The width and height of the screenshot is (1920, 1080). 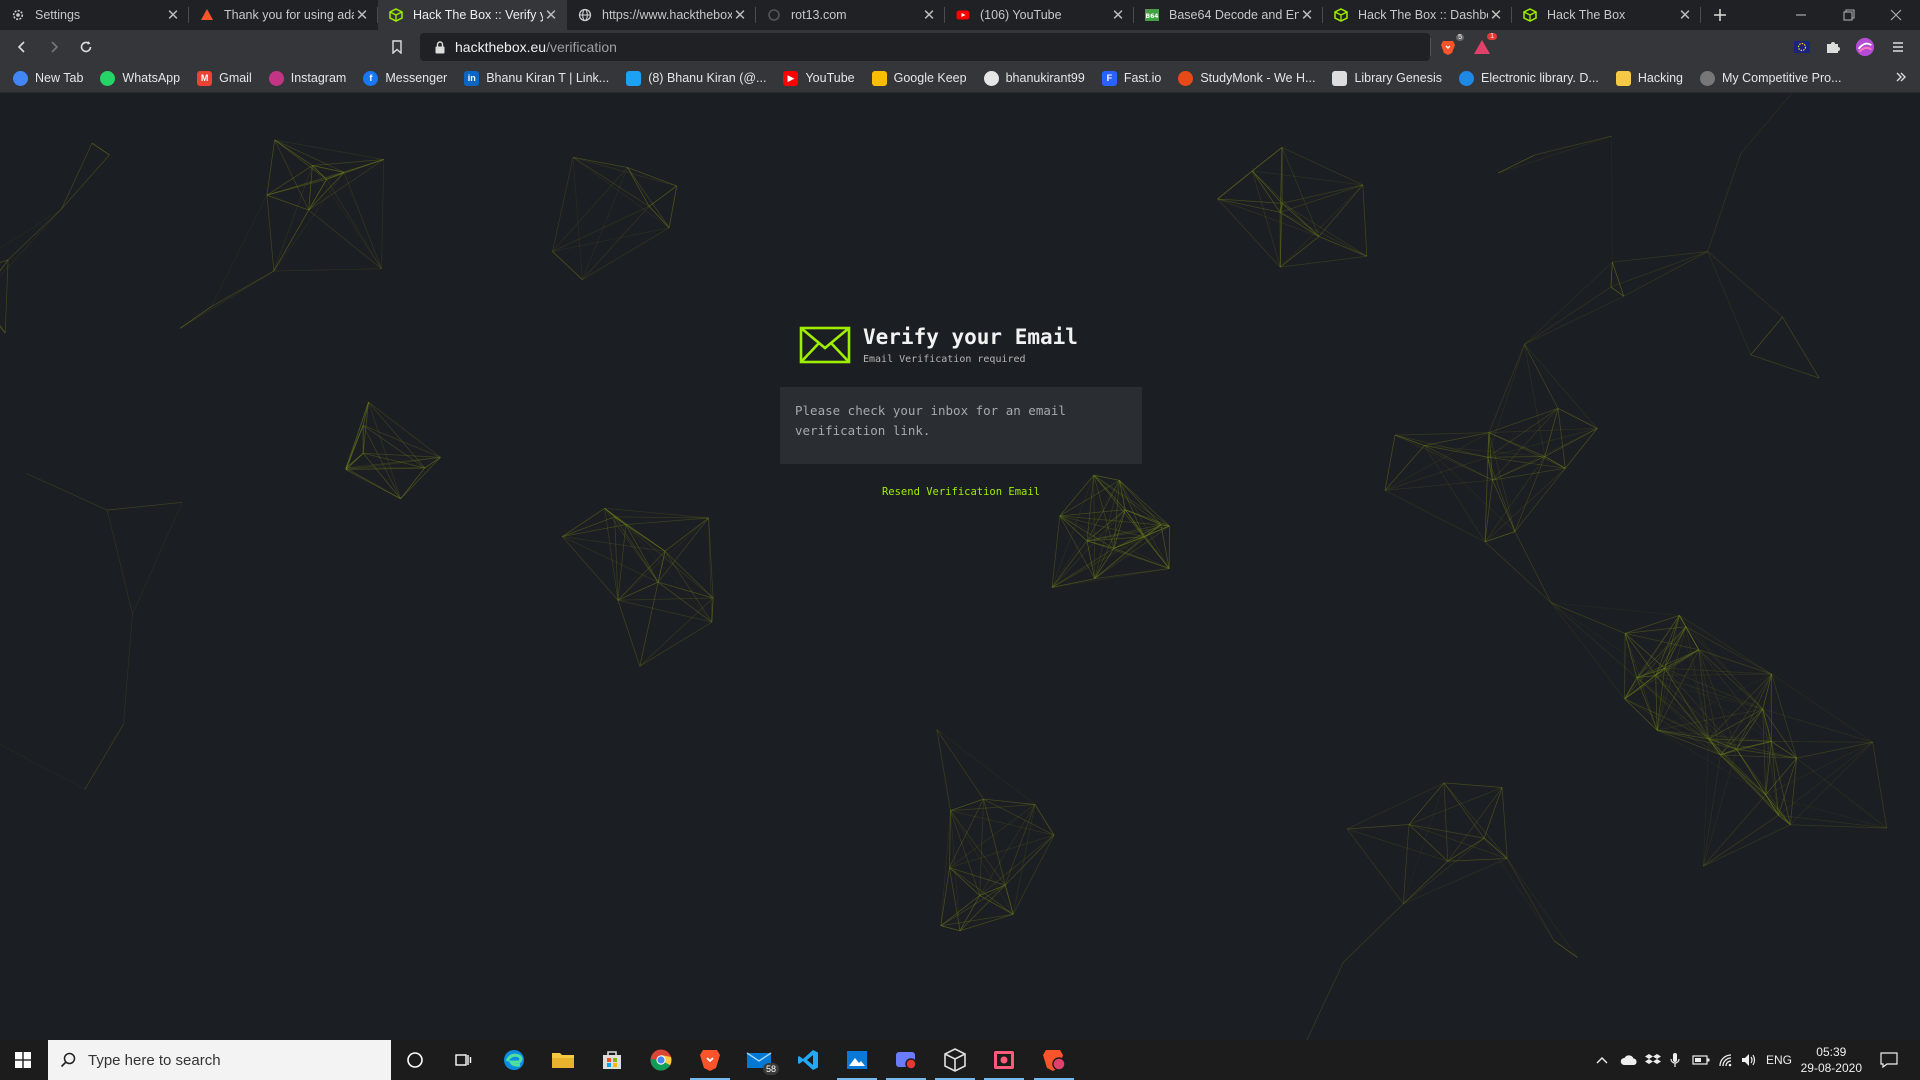 What do you see at coordinates (1629, 1060) in the screenshot?
I see `onedrive-tray-icon` at bounding box center [1629, 1060].